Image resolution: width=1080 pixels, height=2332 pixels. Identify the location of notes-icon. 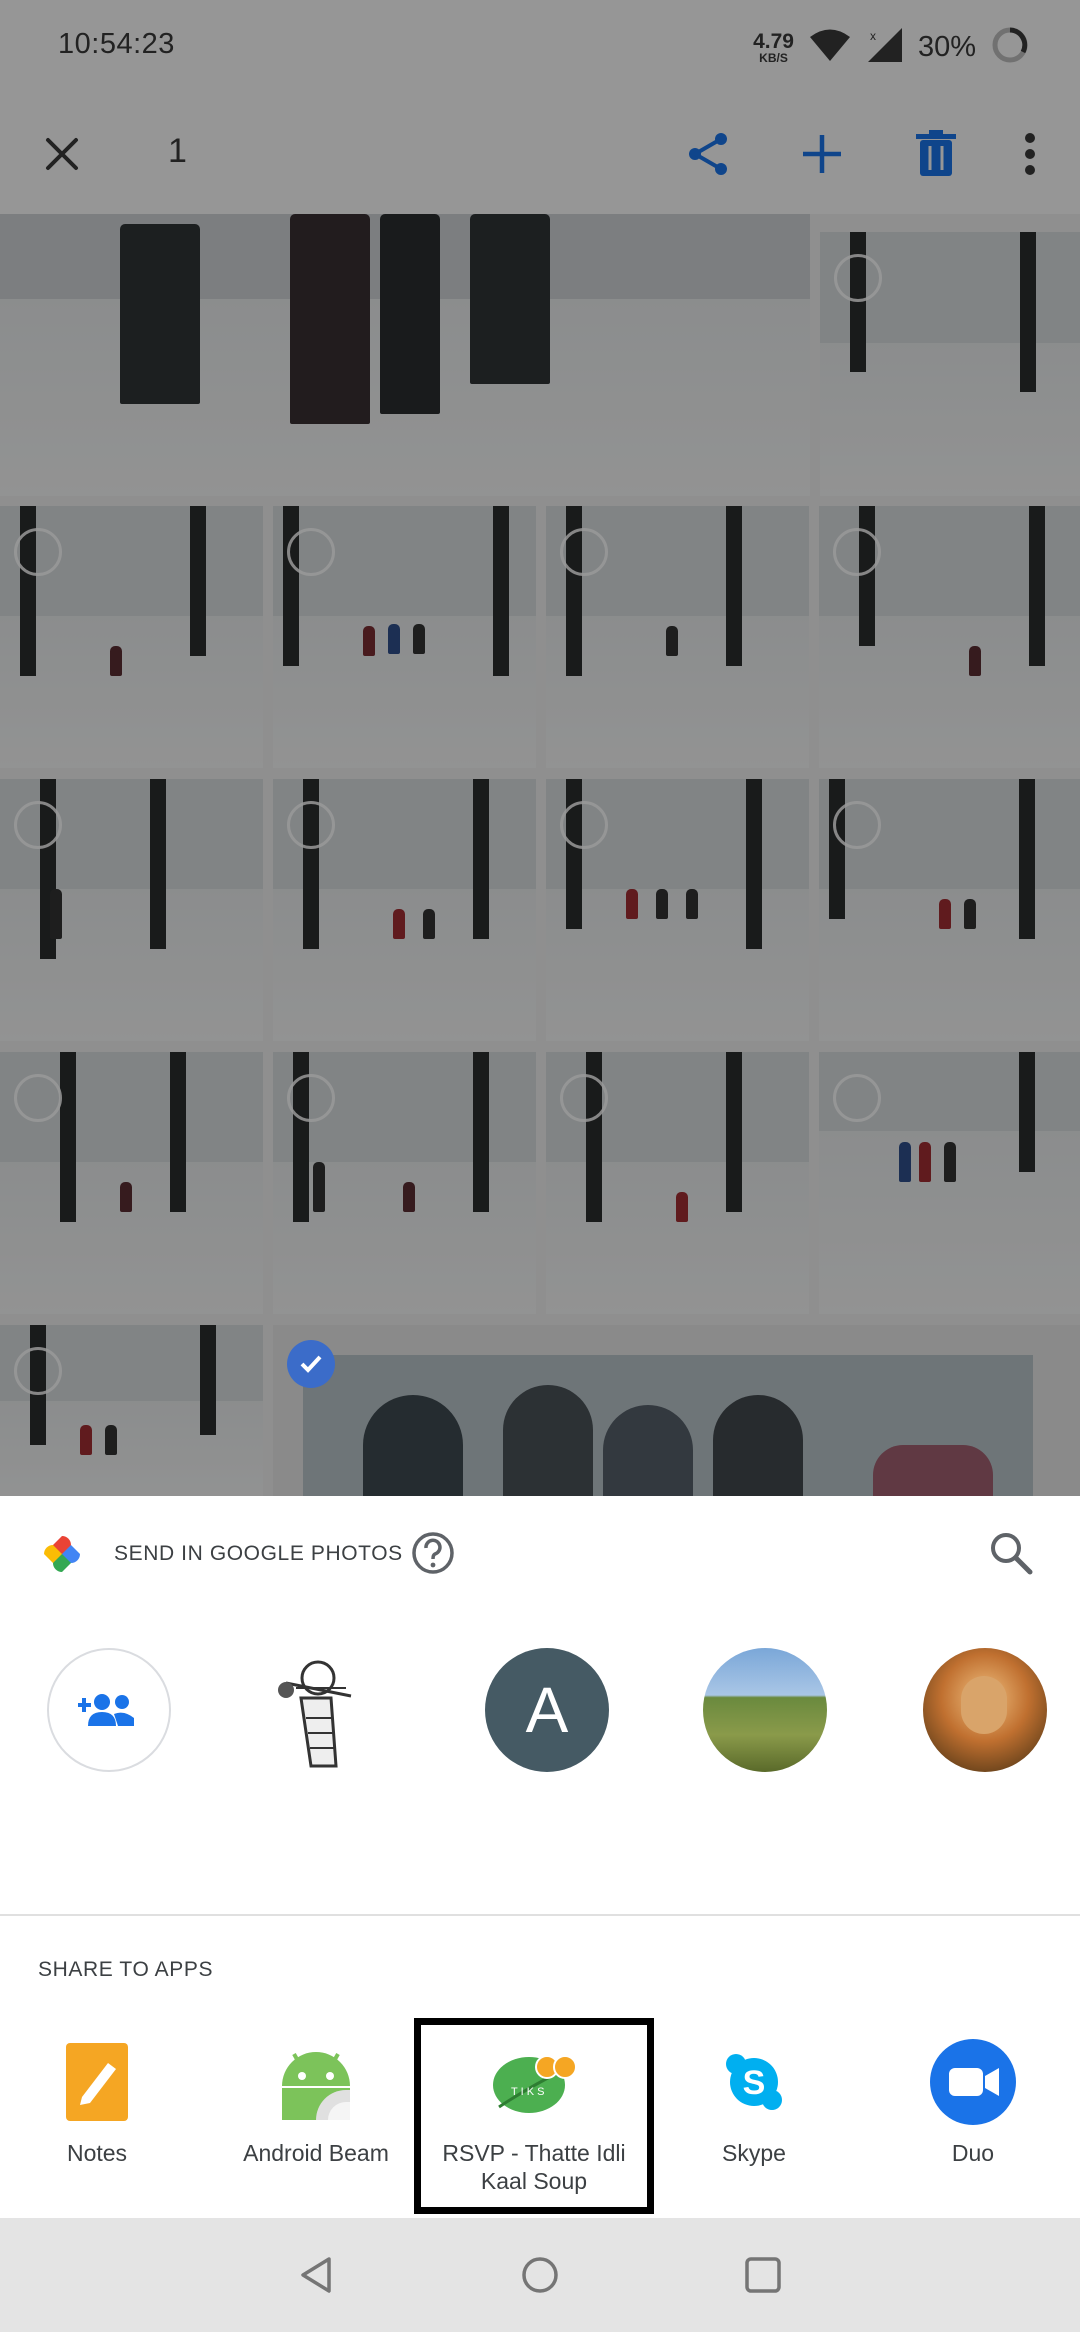
(97, 2082).